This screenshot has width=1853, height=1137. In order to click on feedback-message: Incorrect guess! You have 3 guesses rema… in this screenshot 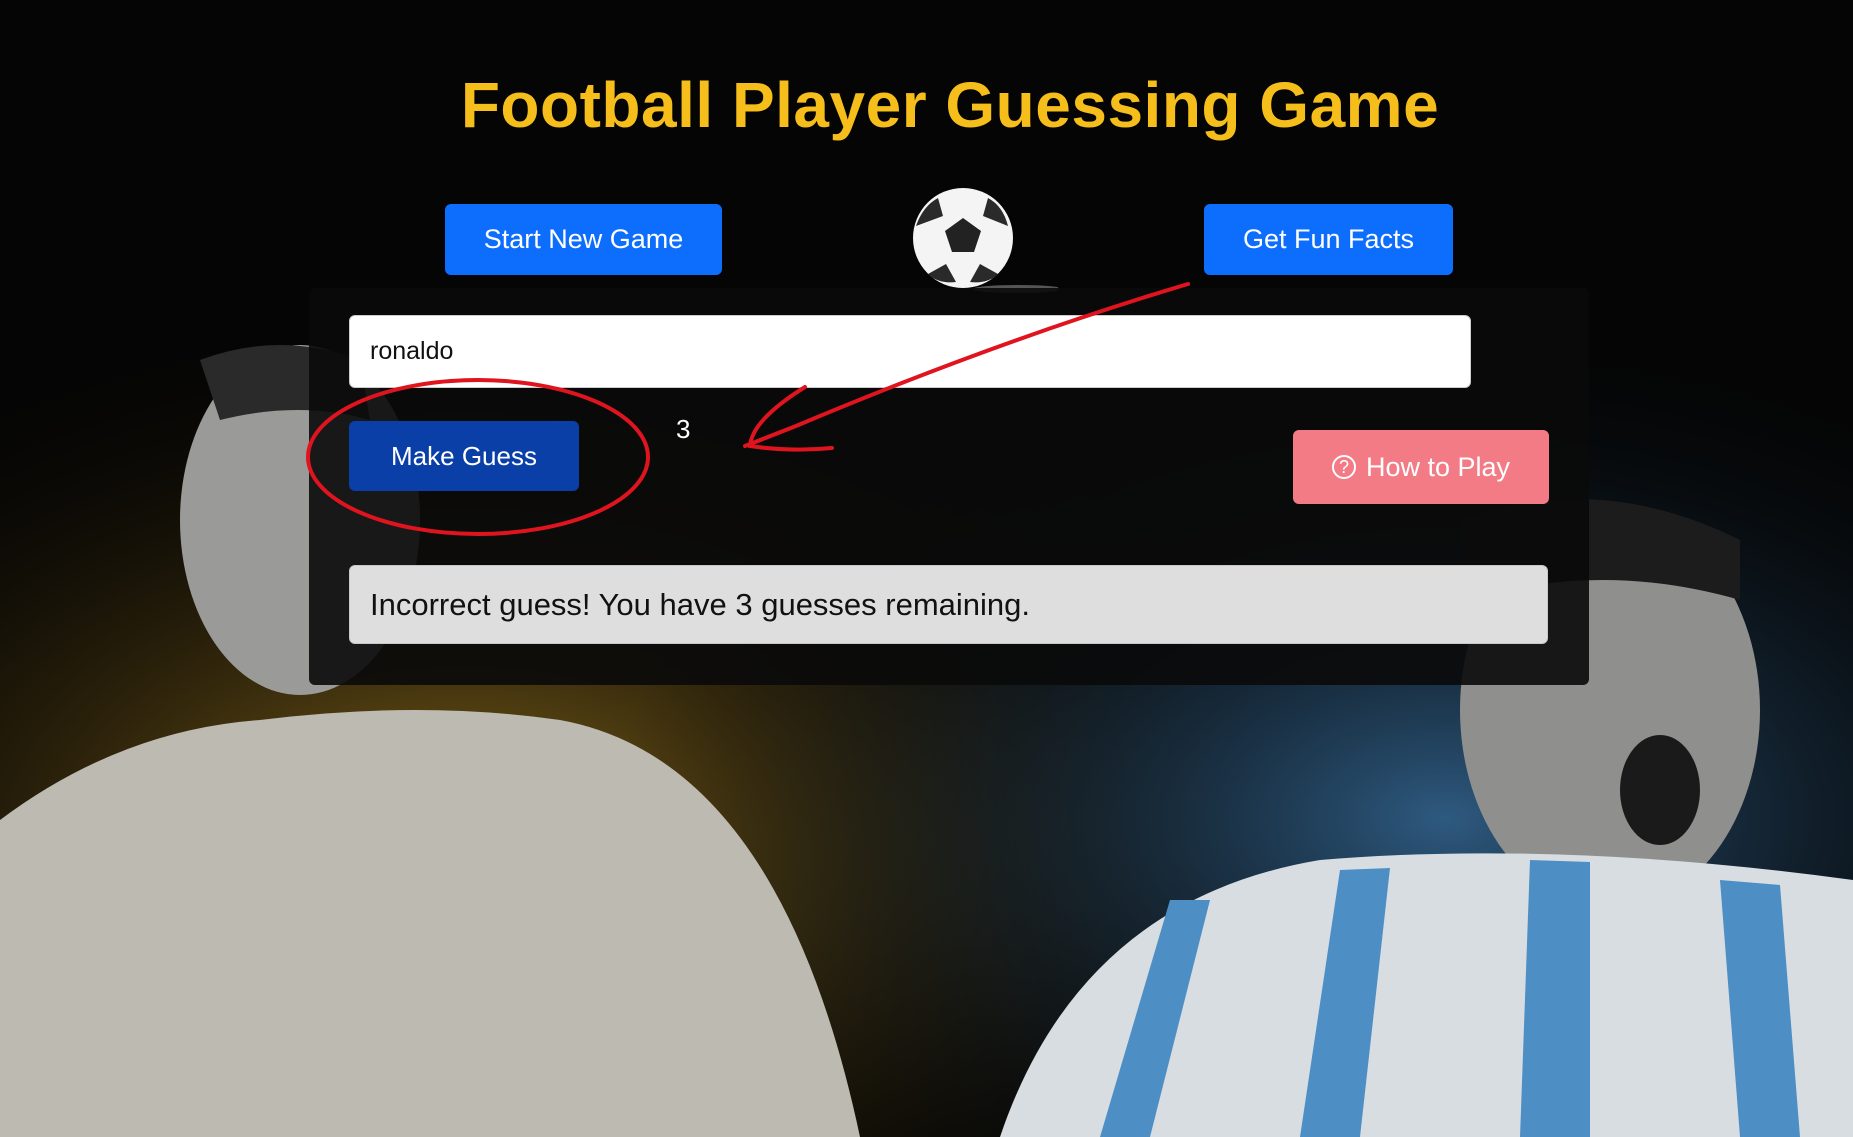, I will do `click(948, 604)`.